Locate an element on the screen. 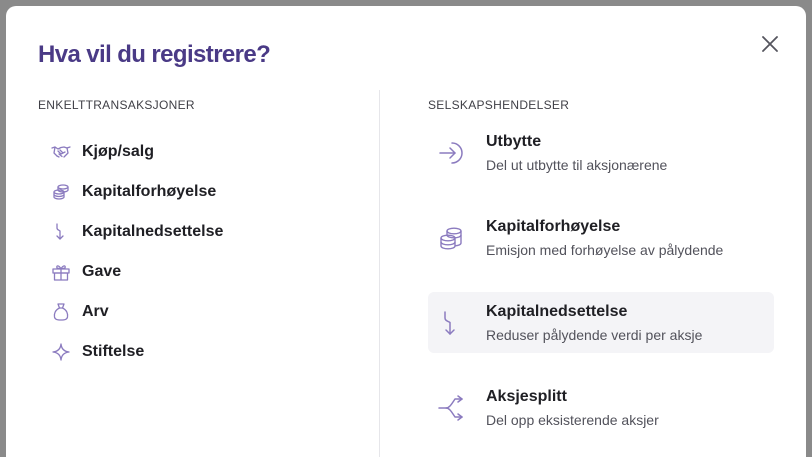 The width and height of the screenshot is (812, 457). close-button is located at coordinates (770, 44).